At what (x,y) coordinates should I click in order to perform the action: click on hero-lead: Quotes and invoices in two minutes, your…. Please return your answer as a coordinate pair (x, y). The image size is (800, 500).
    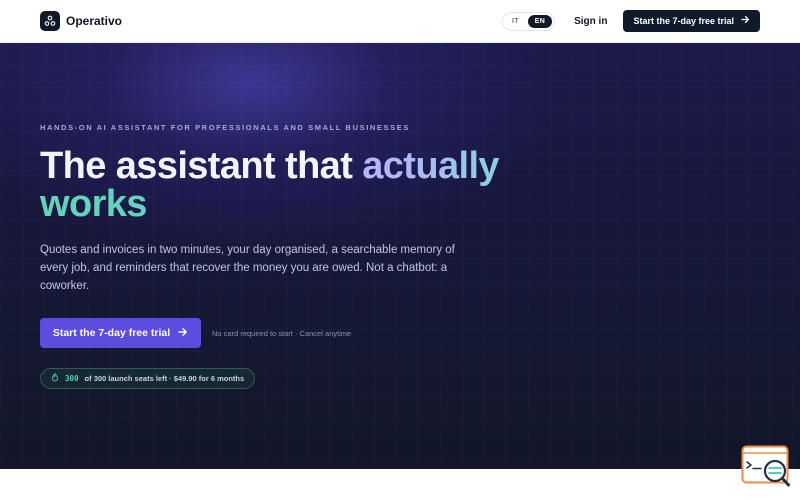
    Looking at the image, I should click on (247, 268).